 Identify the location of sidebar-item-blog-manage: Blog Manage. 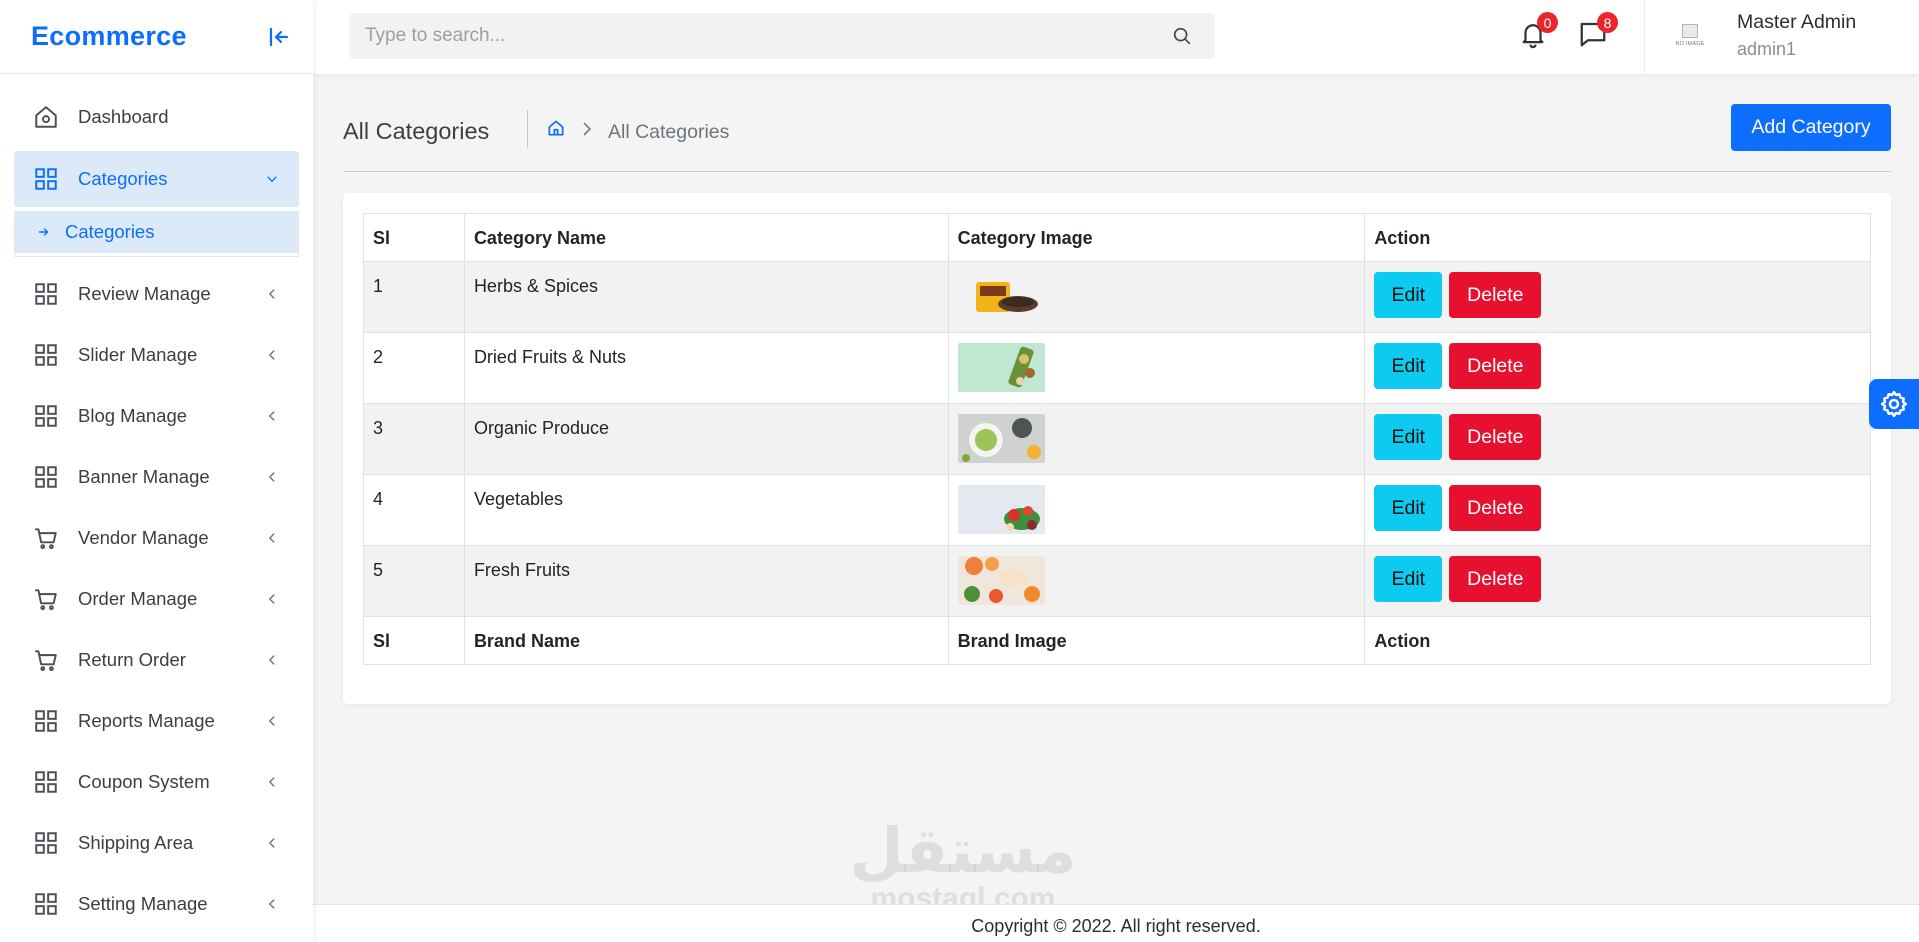
(156, 415).